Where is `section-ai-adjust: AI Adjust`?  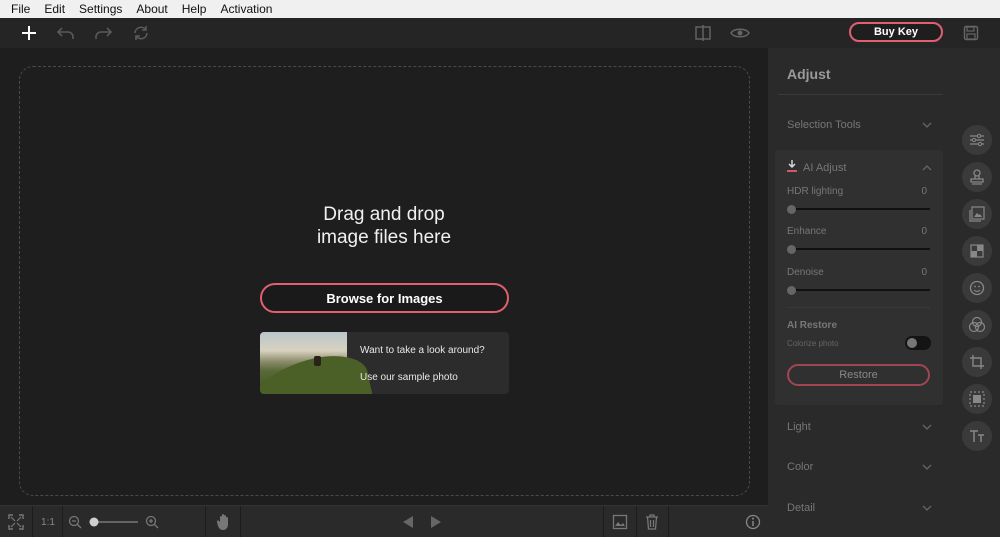
section-ai-adjust: AI Adjust is located at coordinates (859, 167).